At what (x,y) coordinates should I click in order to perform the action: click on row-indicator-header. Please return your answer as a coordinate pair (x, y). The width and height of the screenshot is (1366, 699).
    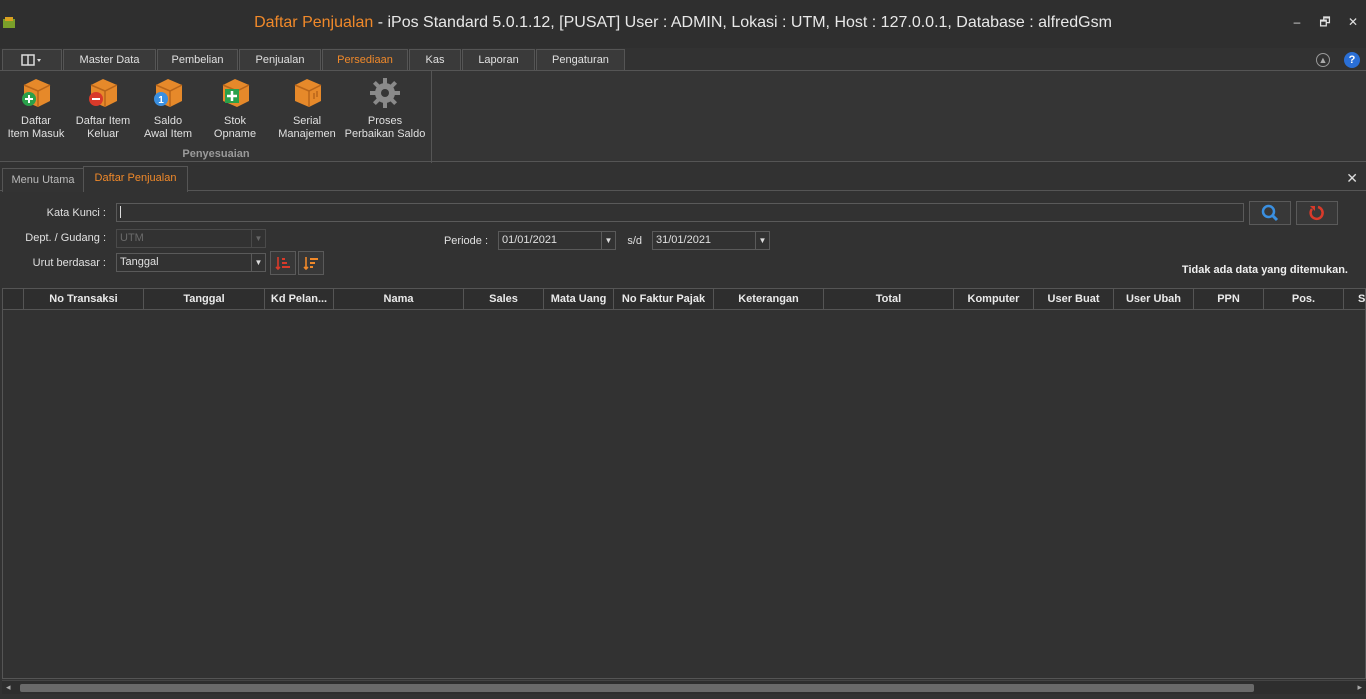
    Looking at the image, I should click on (13, 299).